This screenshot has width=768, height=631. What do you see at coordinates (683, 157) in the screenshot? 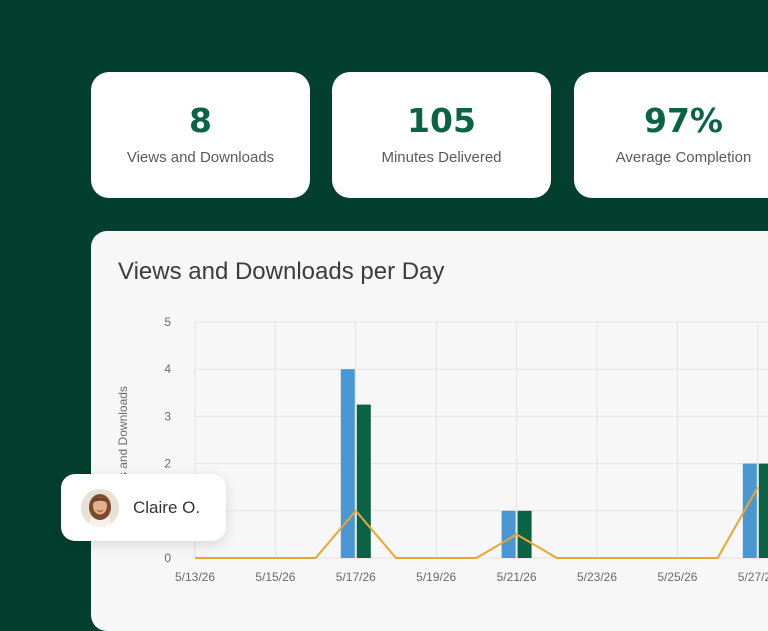
I see `stat-label: Average Completion` at bounding box center [683, 157].